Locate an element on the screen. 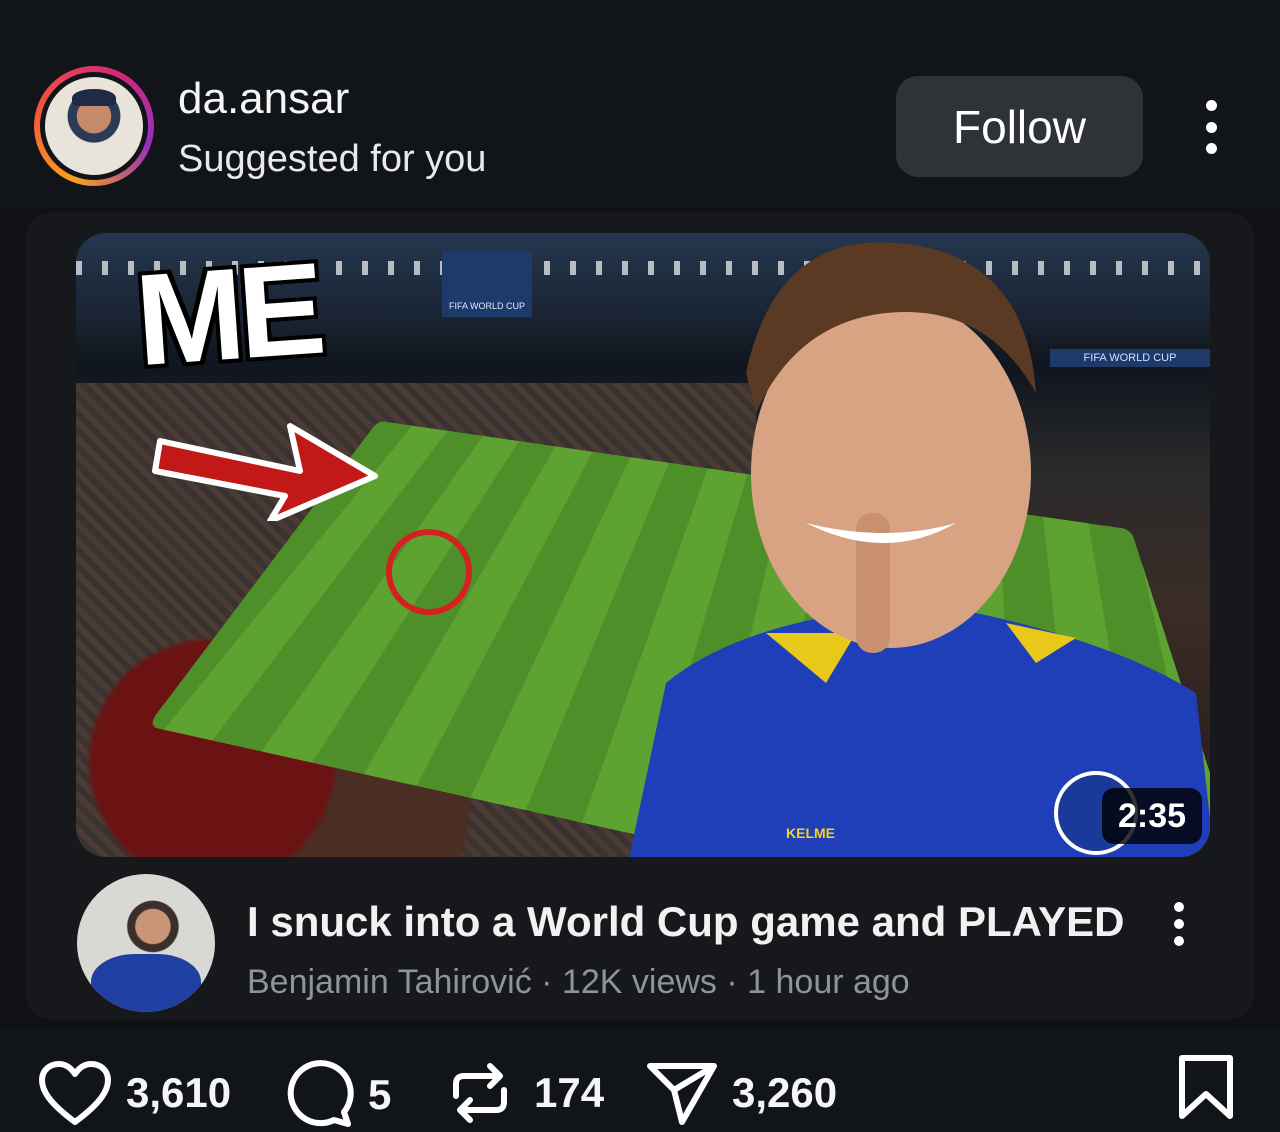  upload-age: 1 hour ago is located at coordinates (828, 982).